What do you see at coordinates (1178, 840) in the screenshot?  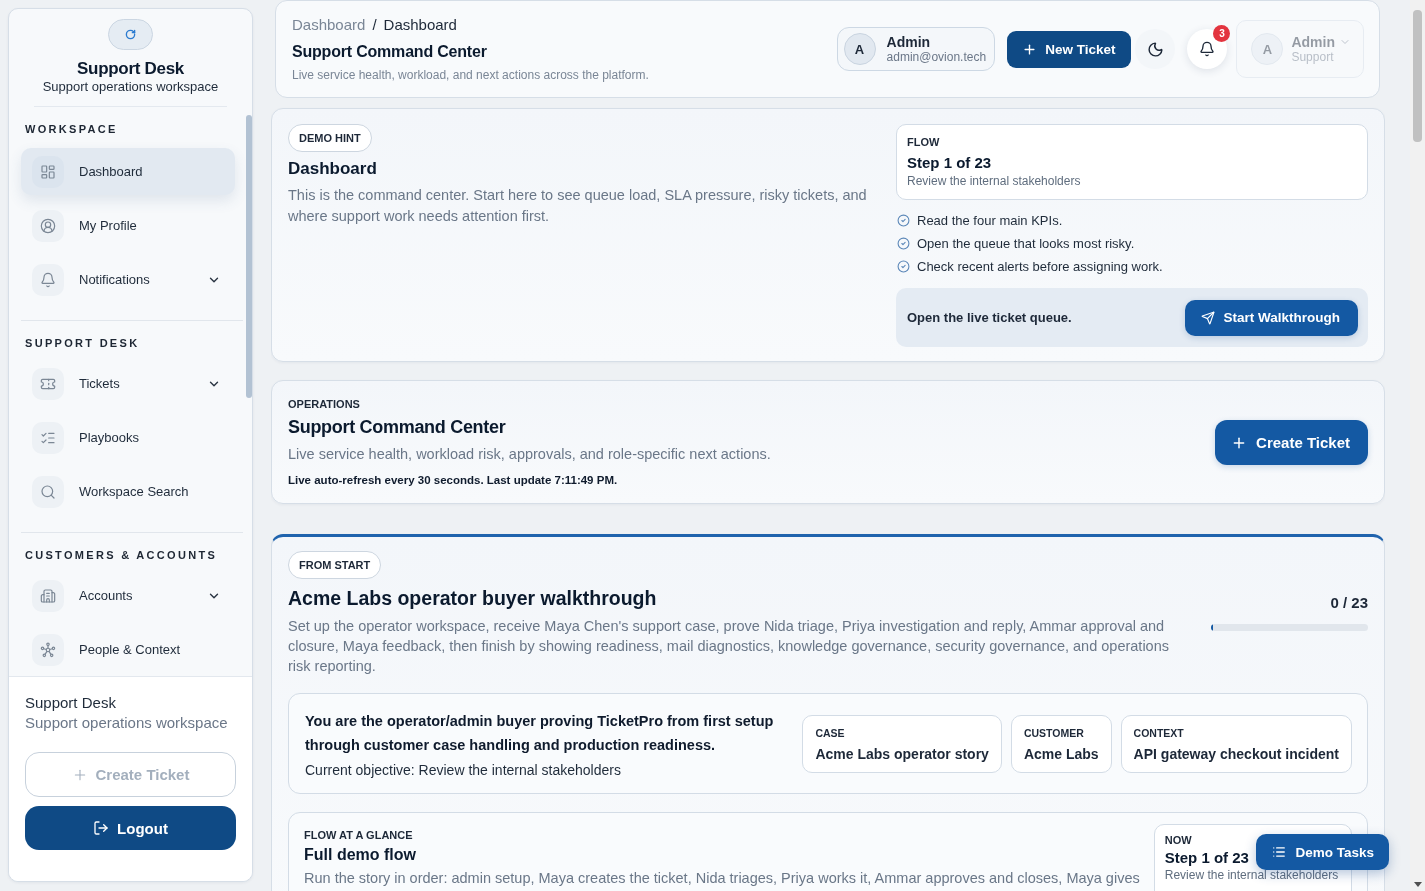 I see `now-label: NOW` at bounding box center [1178, 840].